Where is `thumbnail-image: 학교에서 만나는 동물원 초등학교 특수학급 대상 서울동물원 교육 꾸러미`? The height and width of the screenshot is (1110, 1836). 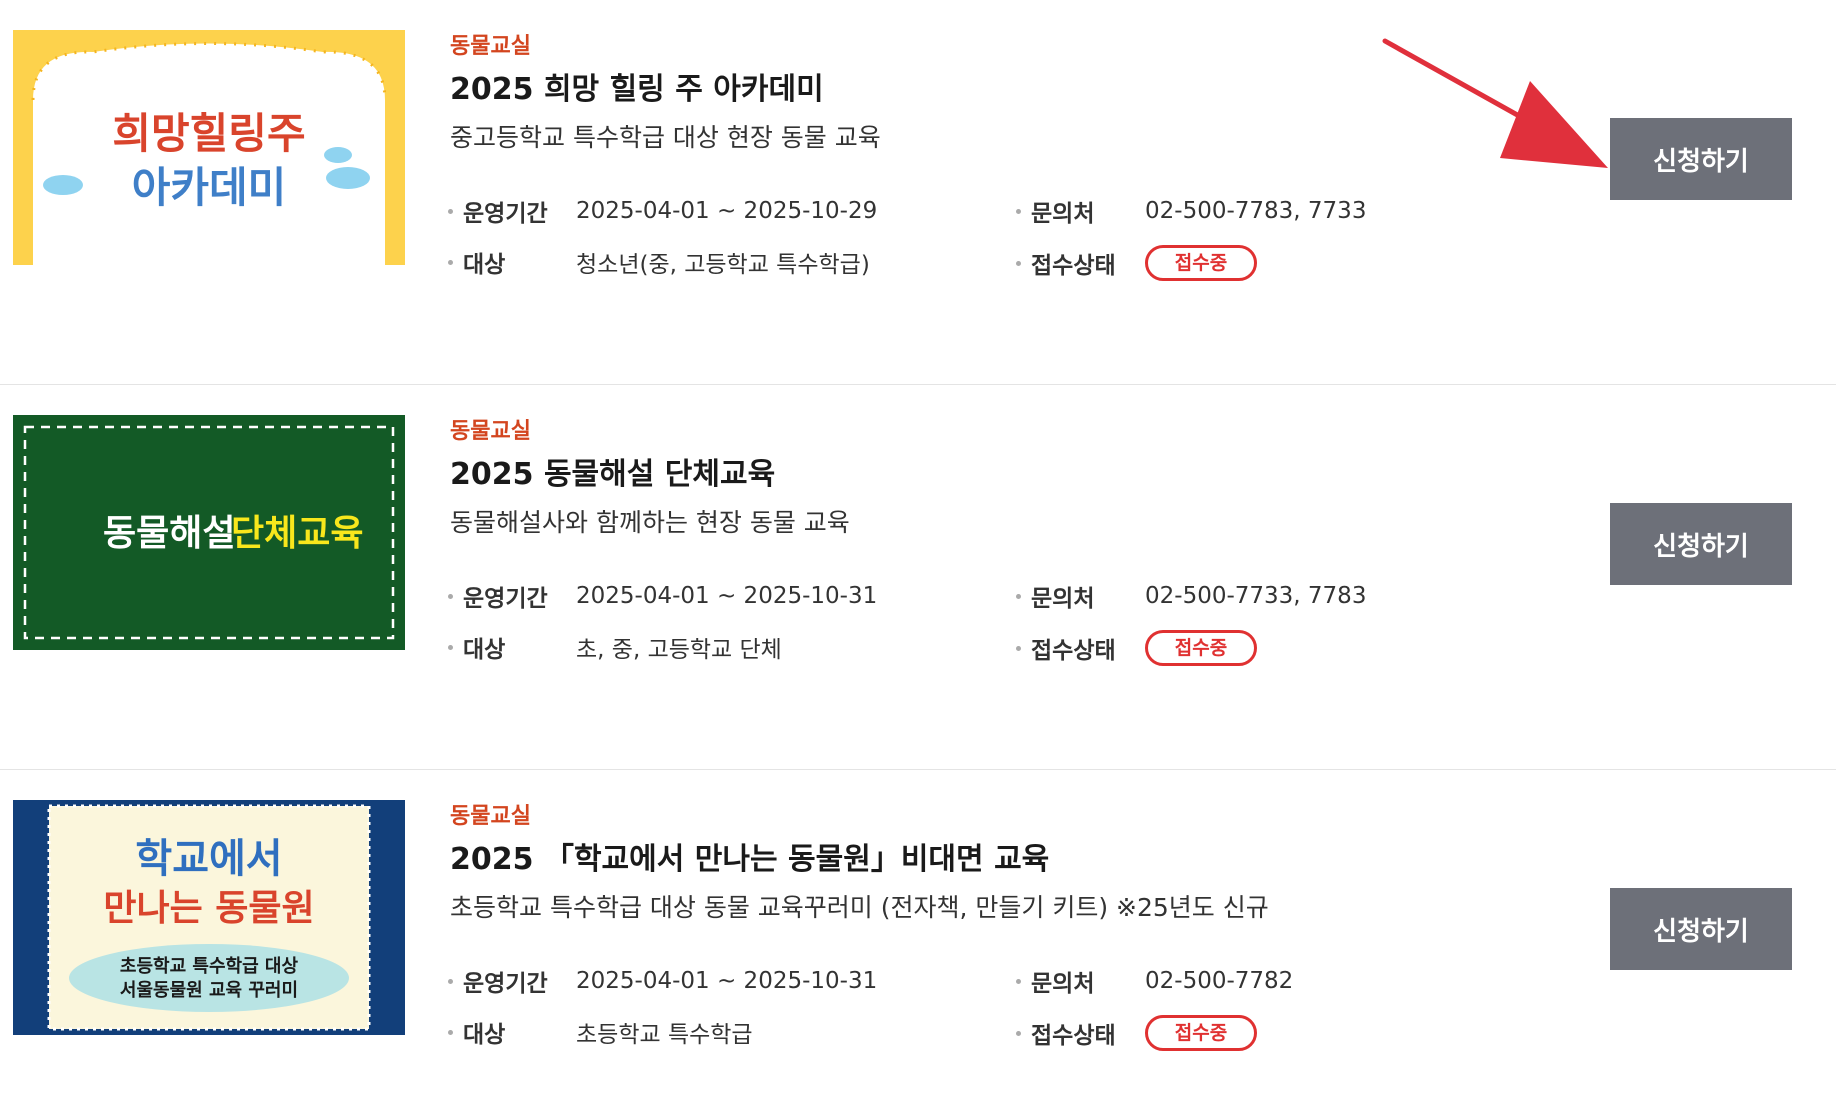
thumbnail-image: 학교에서 만나는 동물원 초등학교 특수학급 대상 서울동물원 교육 꾸러미 is located at coordinates (209, 917).